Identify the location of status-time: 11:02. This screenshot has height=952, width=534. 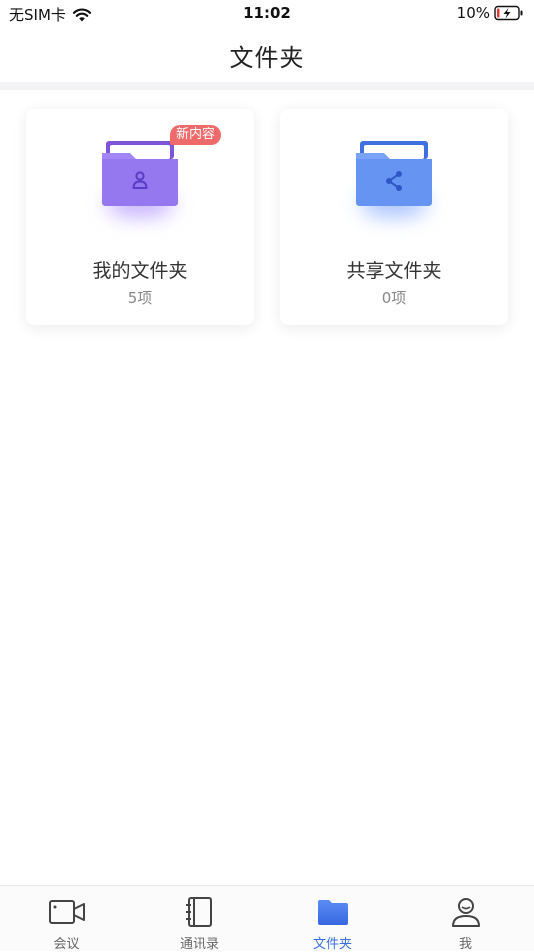
(267, 13).